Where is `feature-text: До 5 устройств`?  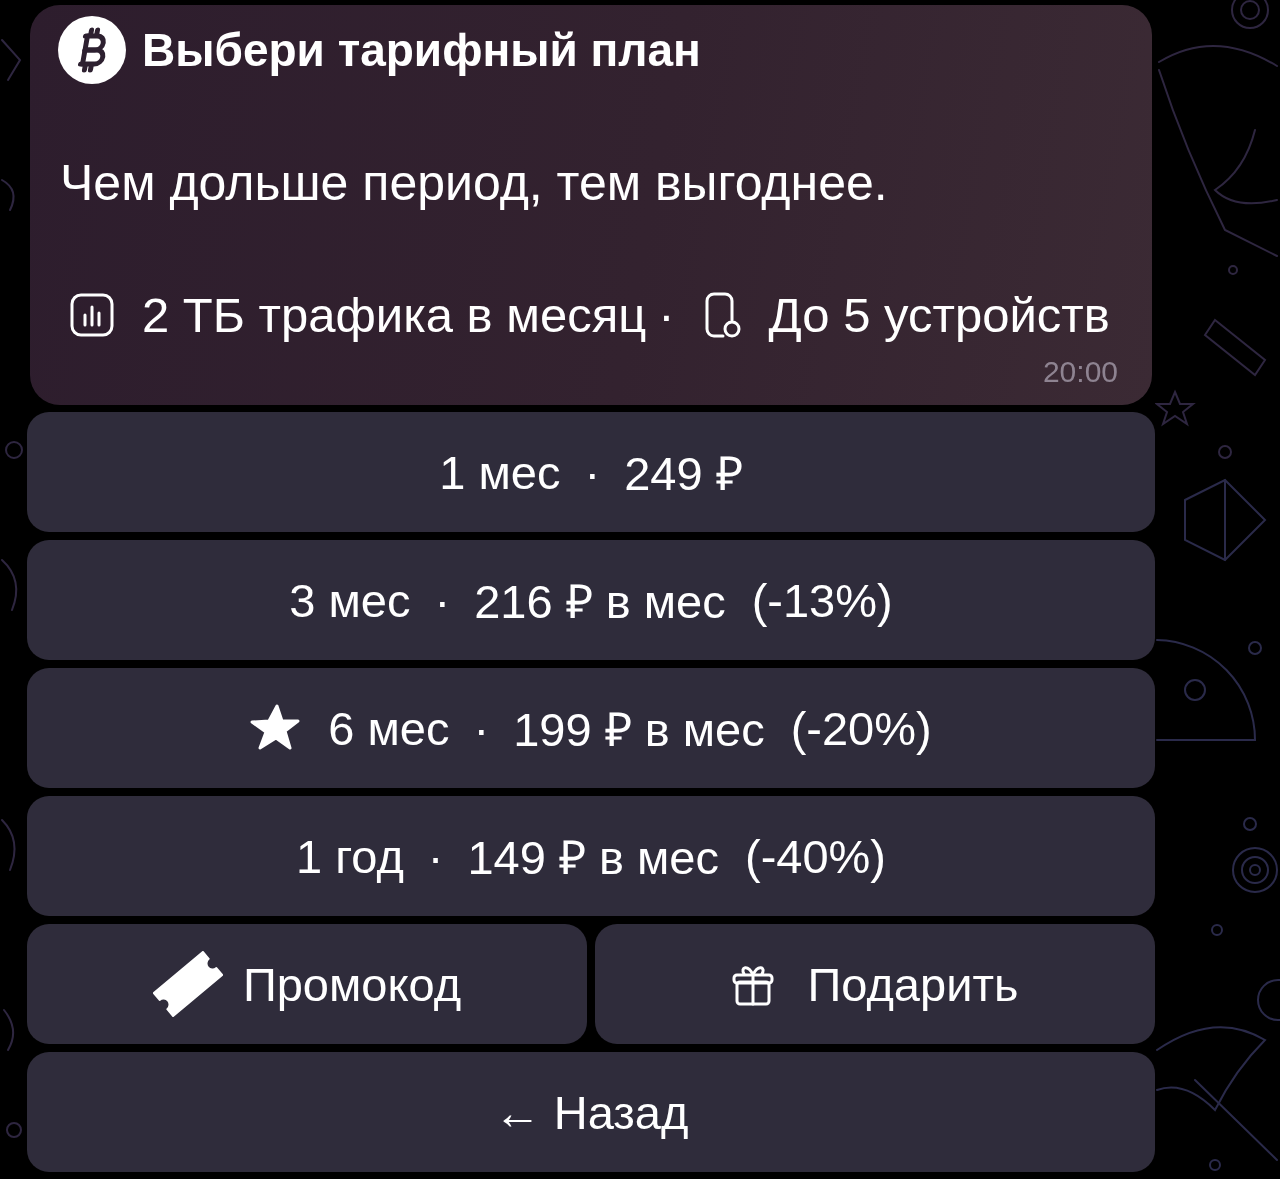 feature-text: До 5 устройств is located at coordinates (939, 315).